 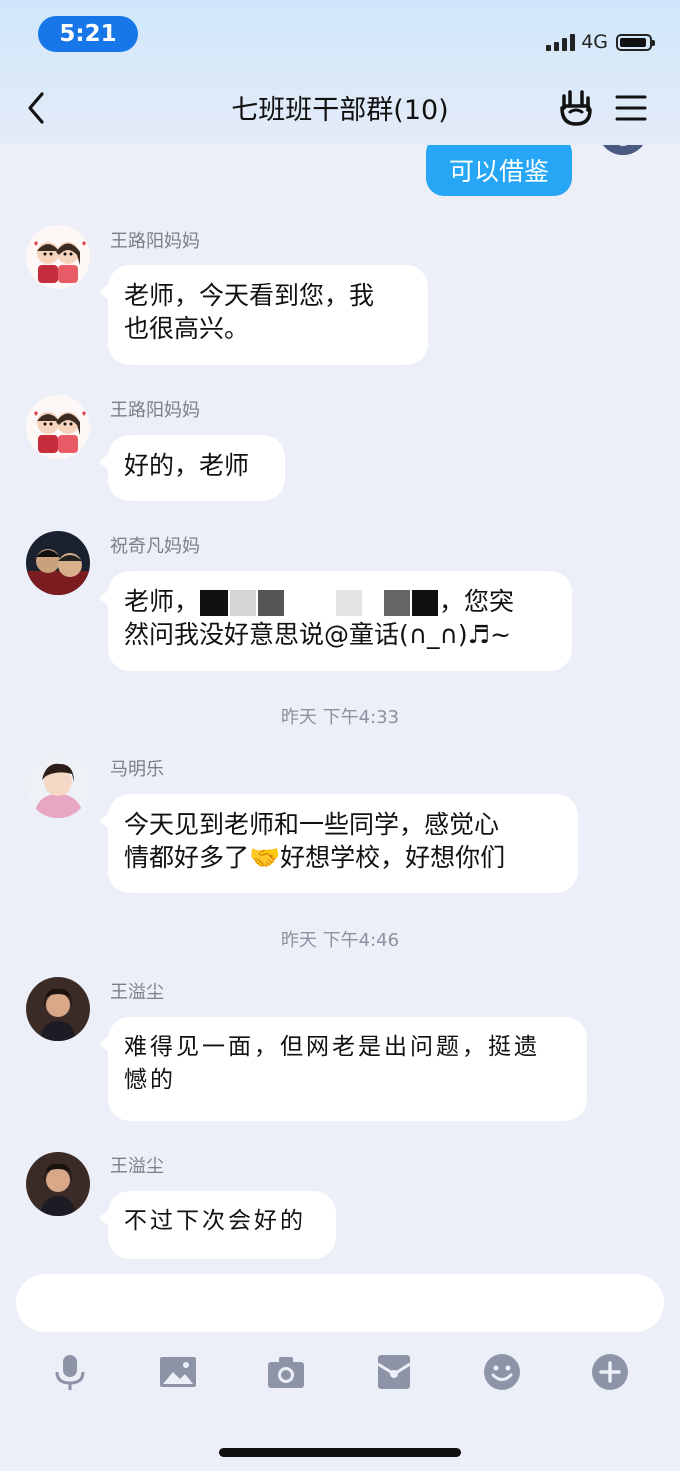 I want to click on emoji-button, so click(x=502, y=1372).